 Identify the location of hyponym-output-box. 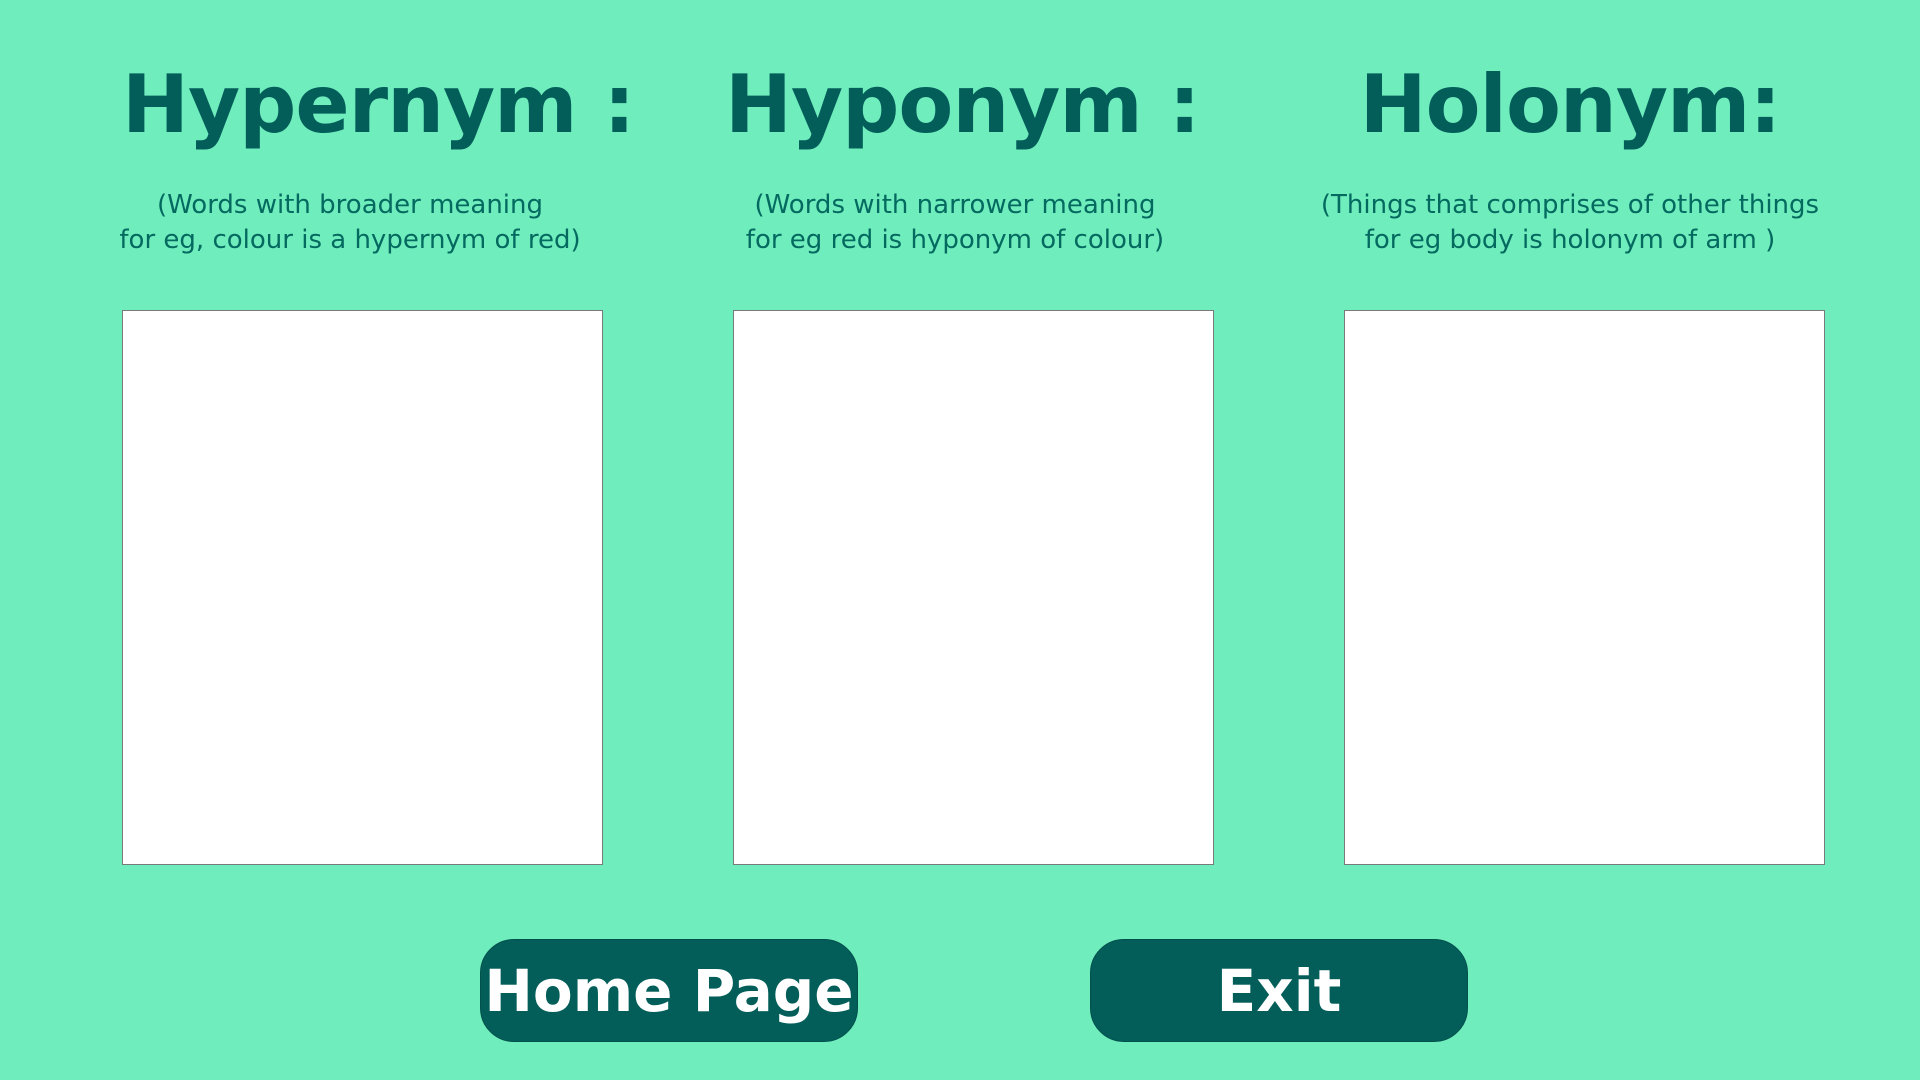
(973, 587).